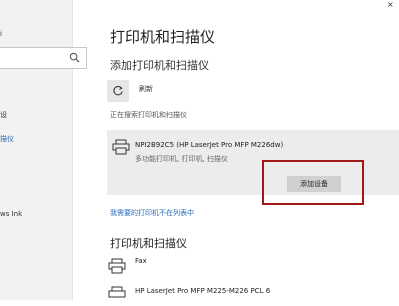 This screenshot has height=306, width=399. What do you see at coordinates (117, 296) in the screenshot?
I see `hp-printer-icon` at bounding box center [117, 296].